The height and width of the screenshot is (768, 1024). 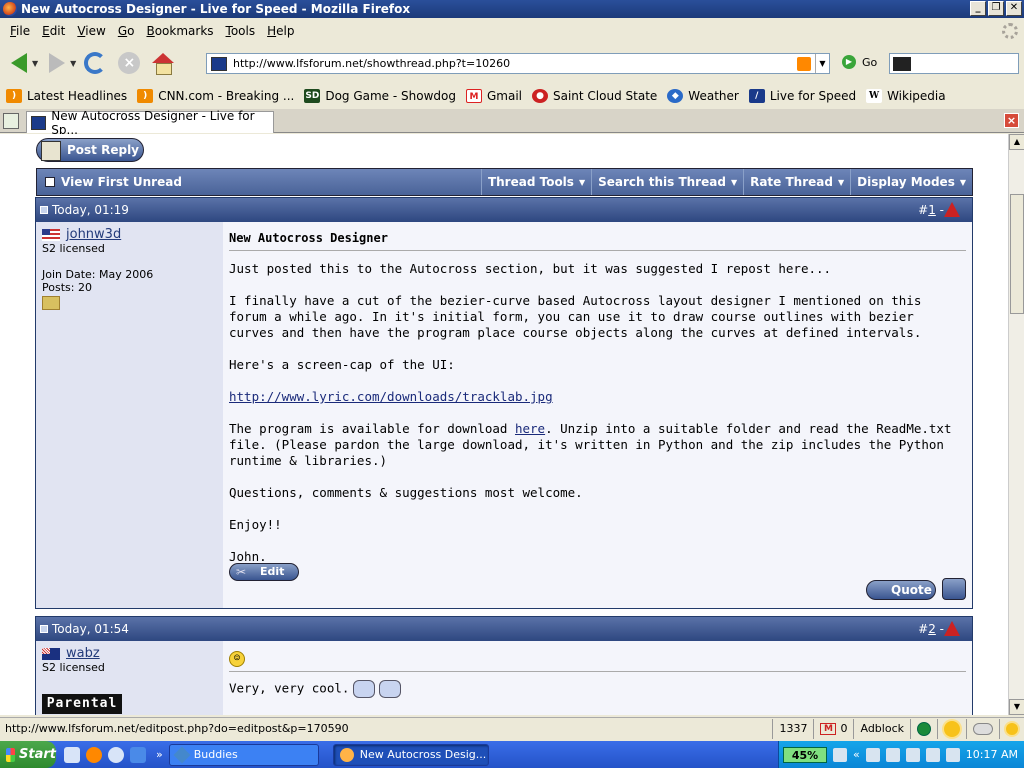 I want to click on adblock-status: Adblock, so click(x=881, y=728).